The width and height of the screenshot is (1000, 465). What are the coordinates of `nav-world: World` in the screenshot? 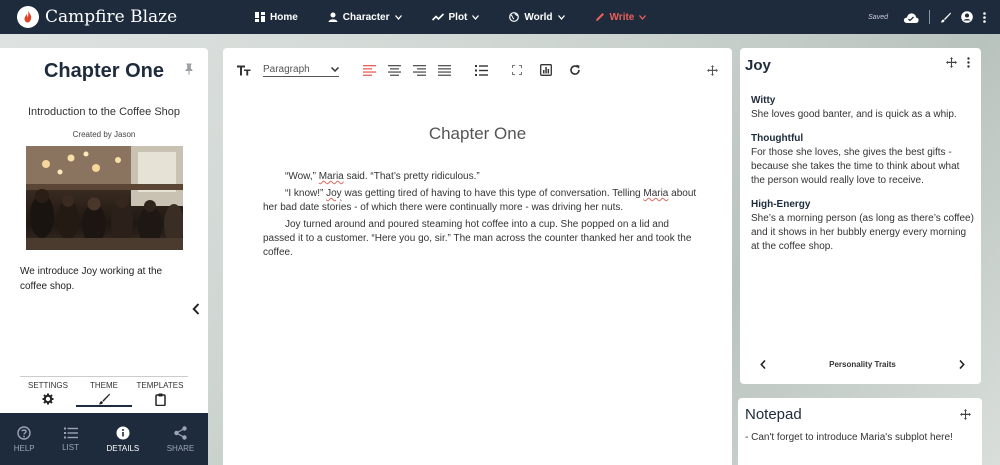 It's located at (537, 17).